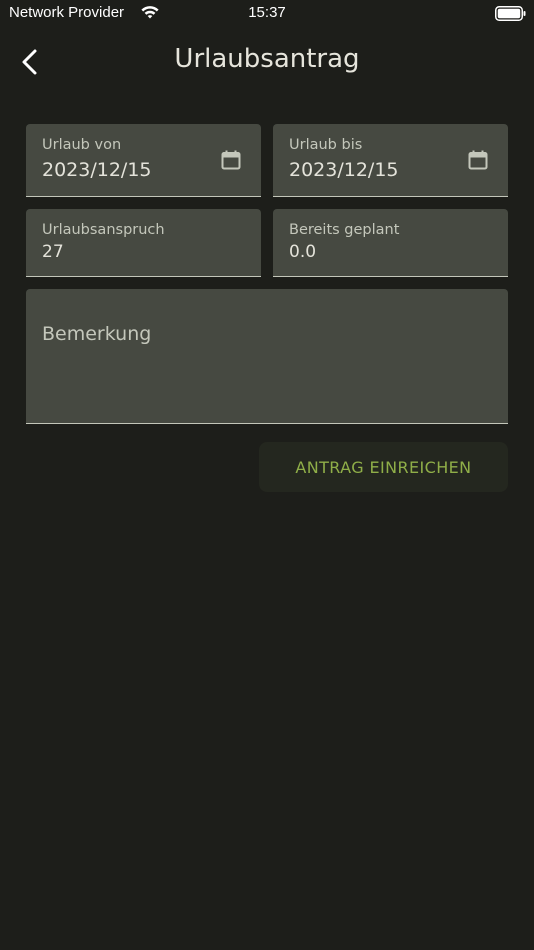 The width and height of the screenshot is (534, 950). I want to click on entitlement-value: 27, so click(53, 252).